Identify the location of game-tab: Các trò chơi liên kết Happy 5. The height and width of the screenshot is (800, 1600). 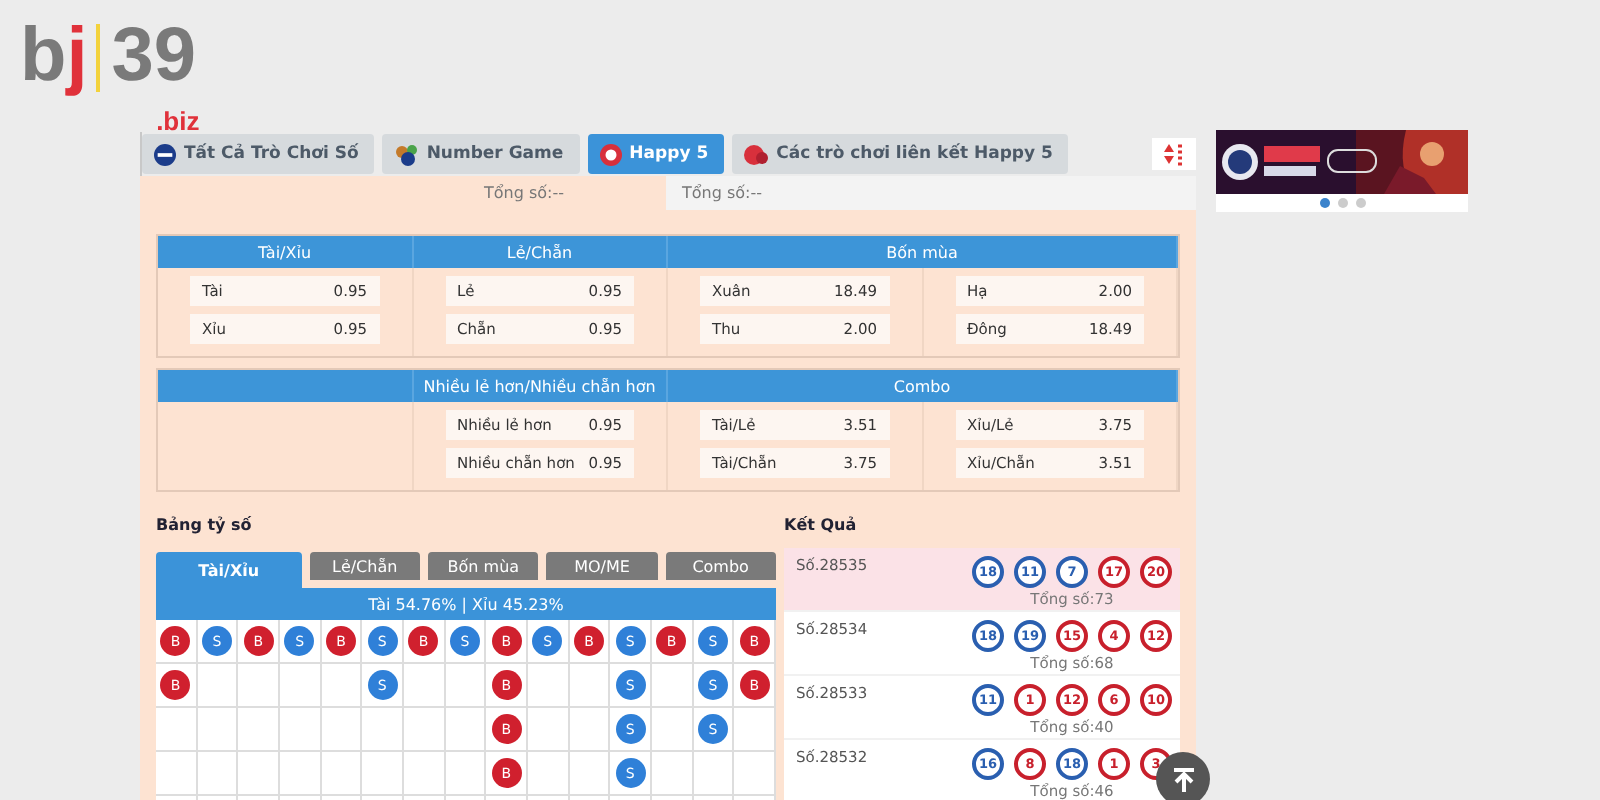
(900, 154).